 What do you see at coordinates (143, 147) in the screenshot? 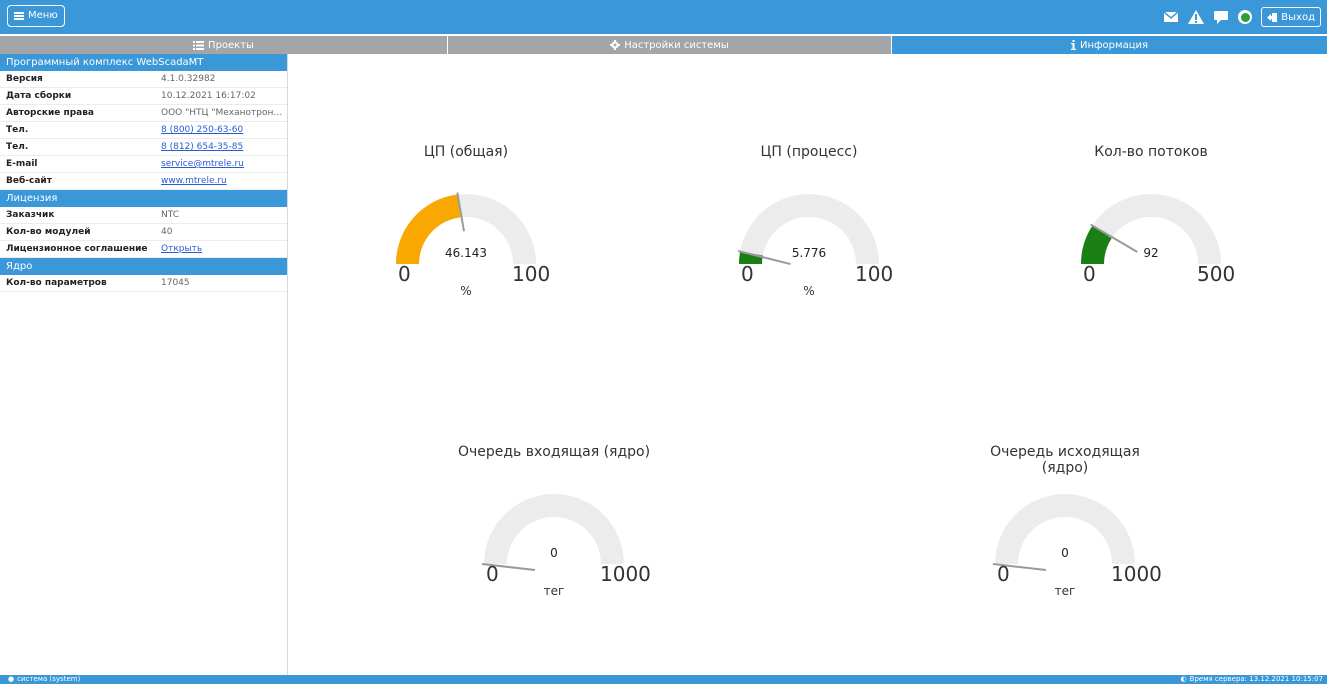
I see `info-row: Тел. 8 (812) 654-35-85` at bounding box center [143, 147].